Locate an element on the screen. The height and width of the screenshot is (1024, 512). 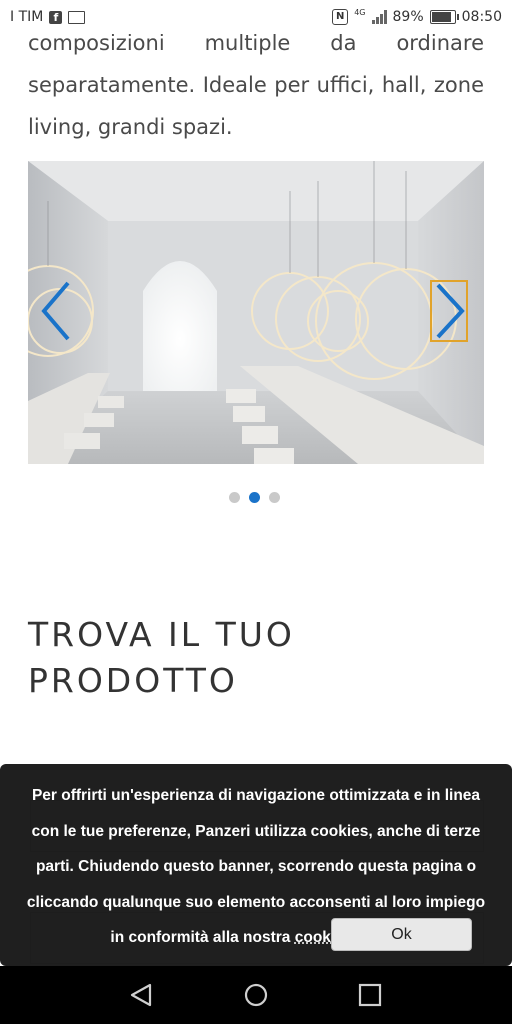
carrier-name: I TIM is located at coordinates (27, 17).